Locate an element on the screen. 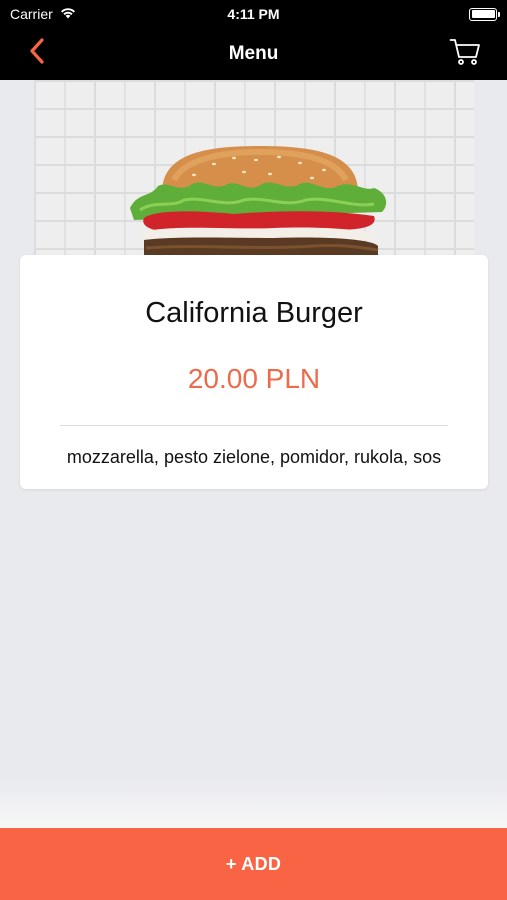  product-price: 20.00 PLN is located at coordinates (254, 378).